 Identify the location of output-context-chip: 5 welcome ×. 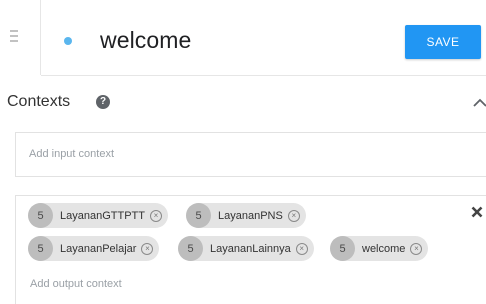
(379, 248).